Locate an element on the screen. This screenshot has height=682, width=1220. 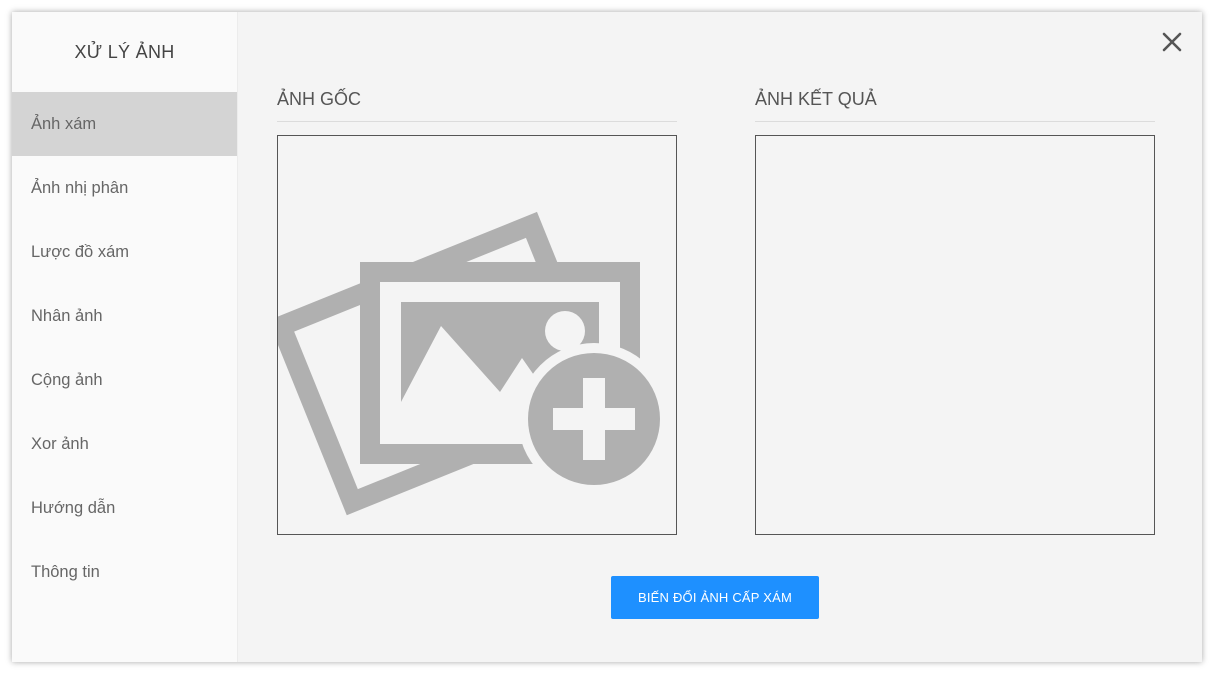
sidebar-item-grayscale: Ảnh xám is located at coordinates (124, 124).